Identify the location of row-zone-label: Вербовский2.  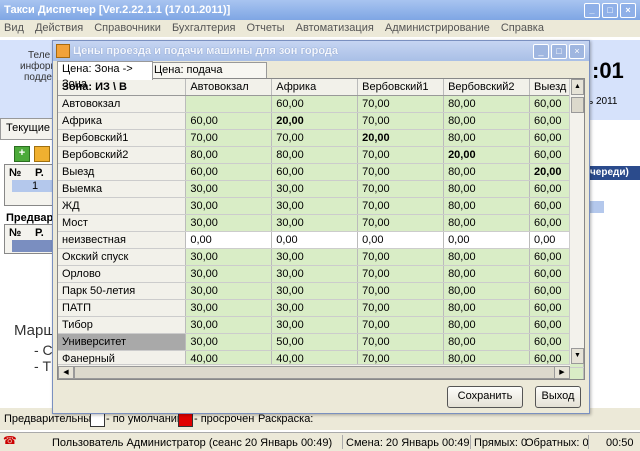
(122, 155).